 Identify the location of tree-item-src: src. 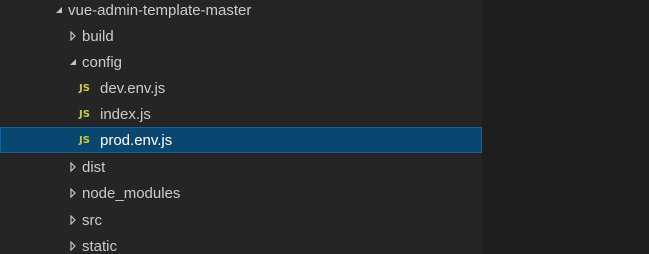
(241, 220).